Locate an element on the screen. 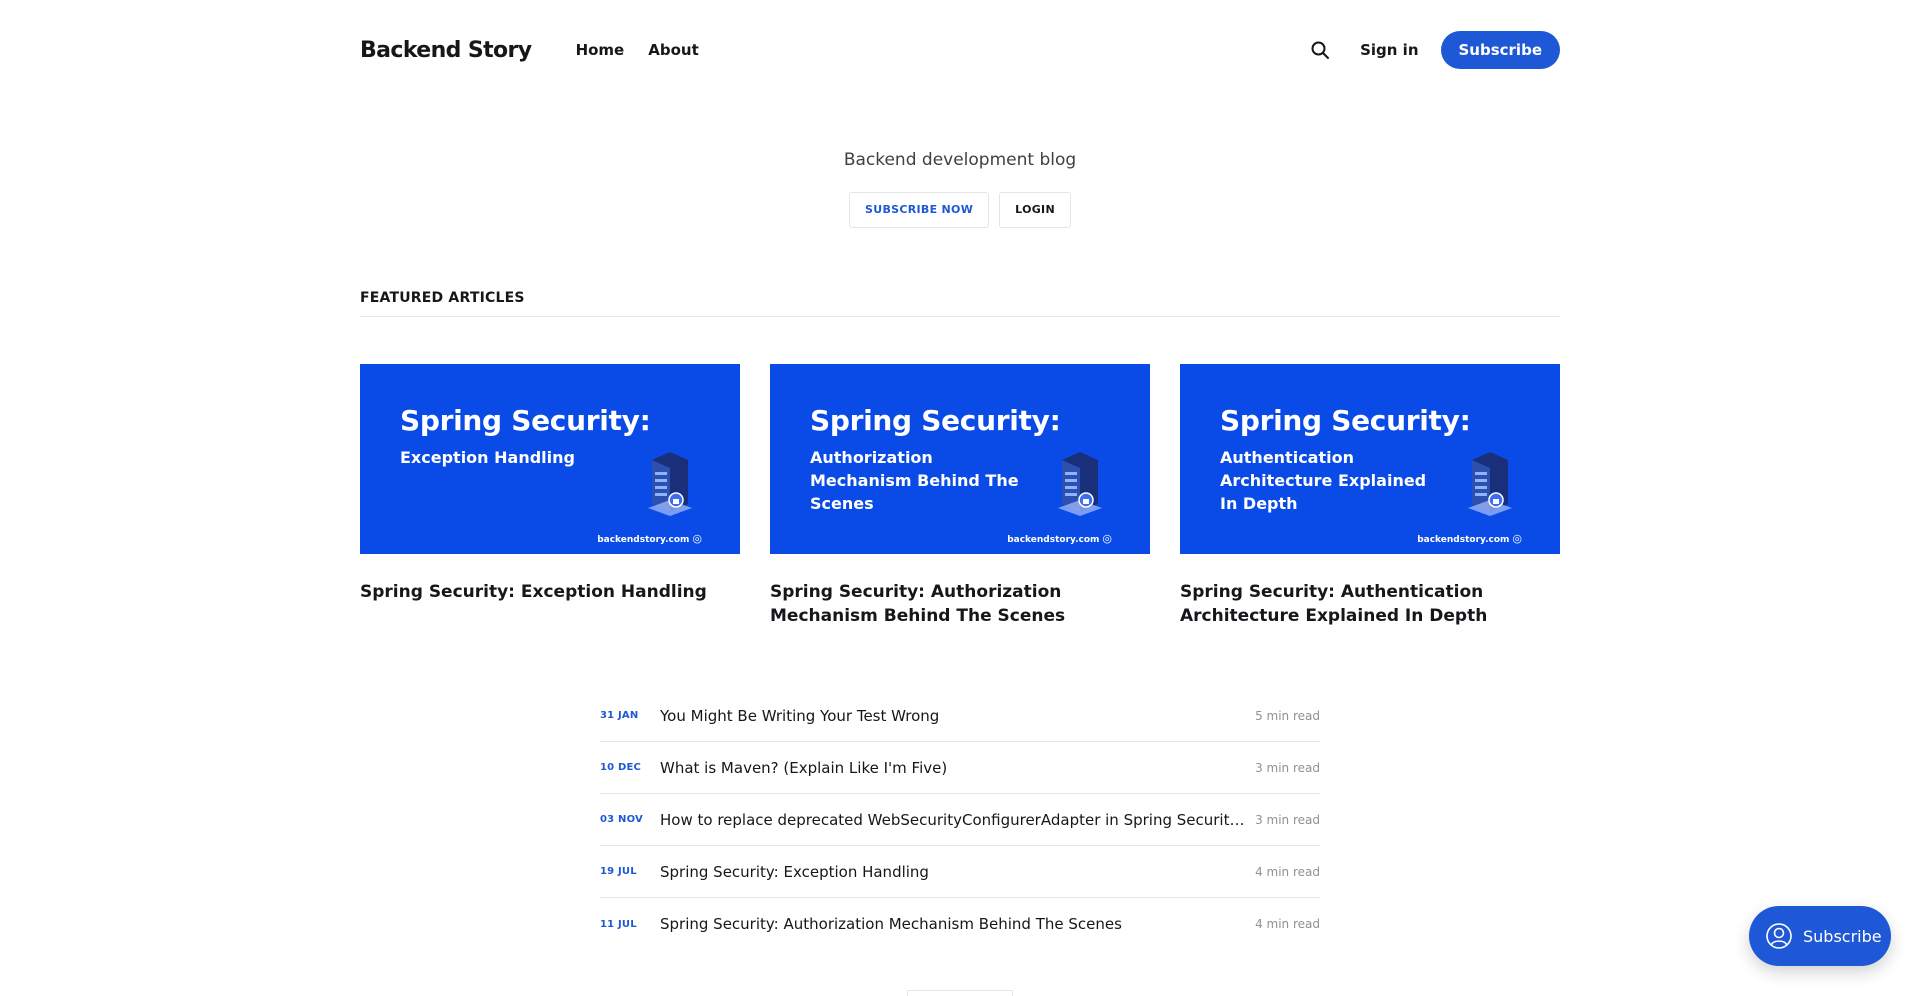  subscribe-now-button: SUBSCRIBE NOW is located at coordinates (919, 210).